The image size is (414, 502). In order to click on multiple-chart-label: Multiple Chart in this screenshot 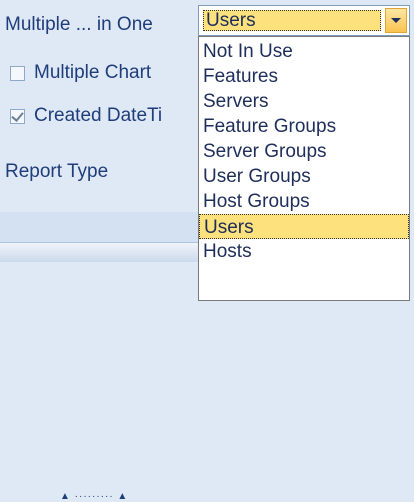, I will do `click(93, 72)`.